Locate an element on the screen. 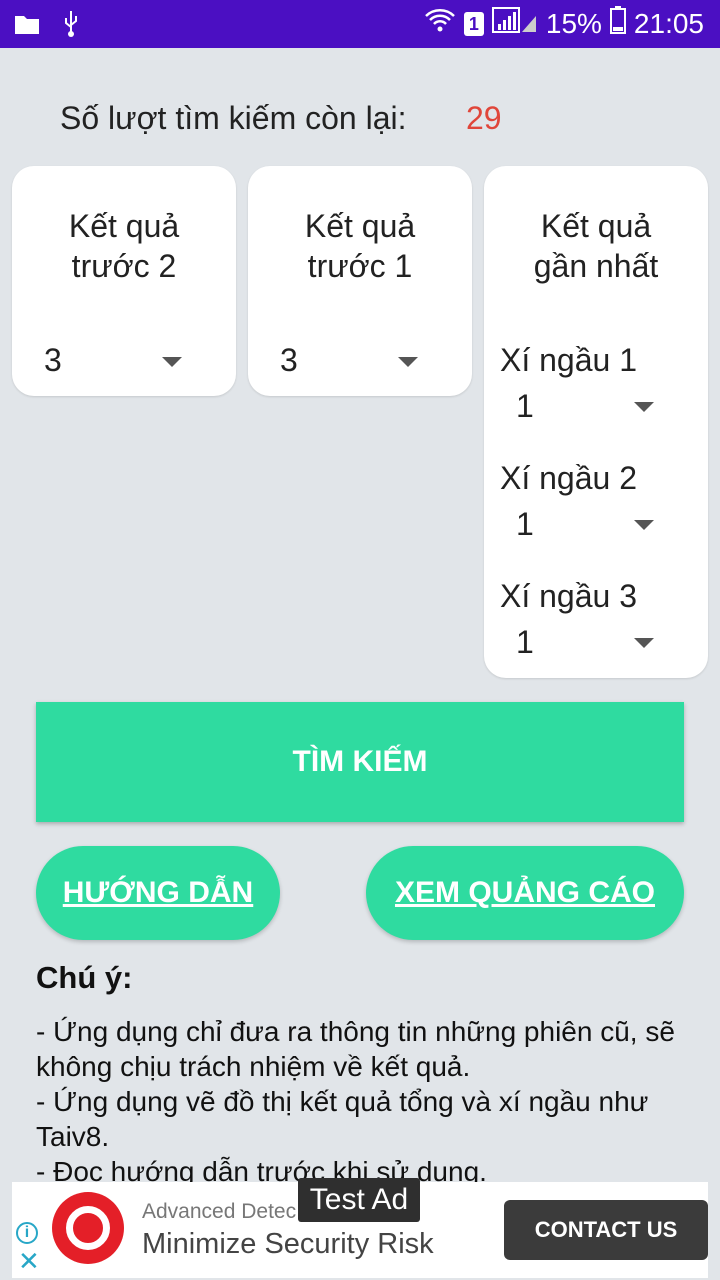 The width and height of the screenshot is (720, 1280). previous-2-select: 3 is located at coordinates (53, 360).